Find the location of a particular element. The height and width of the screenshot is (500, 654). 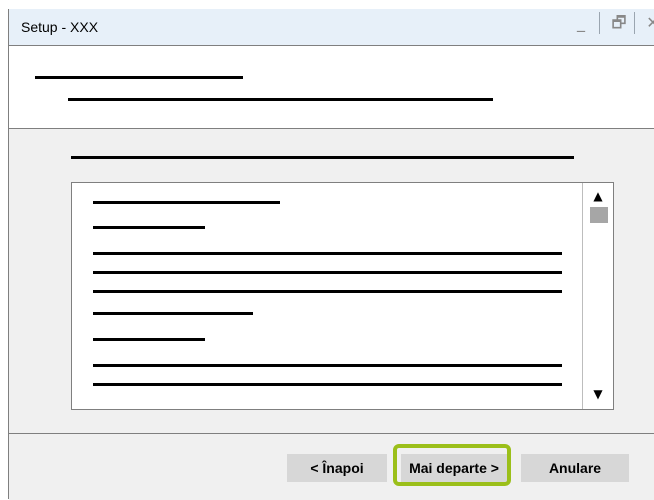

button-bar: < Înapoi Mai departe > Anulare is located at coordinates (331, 466).